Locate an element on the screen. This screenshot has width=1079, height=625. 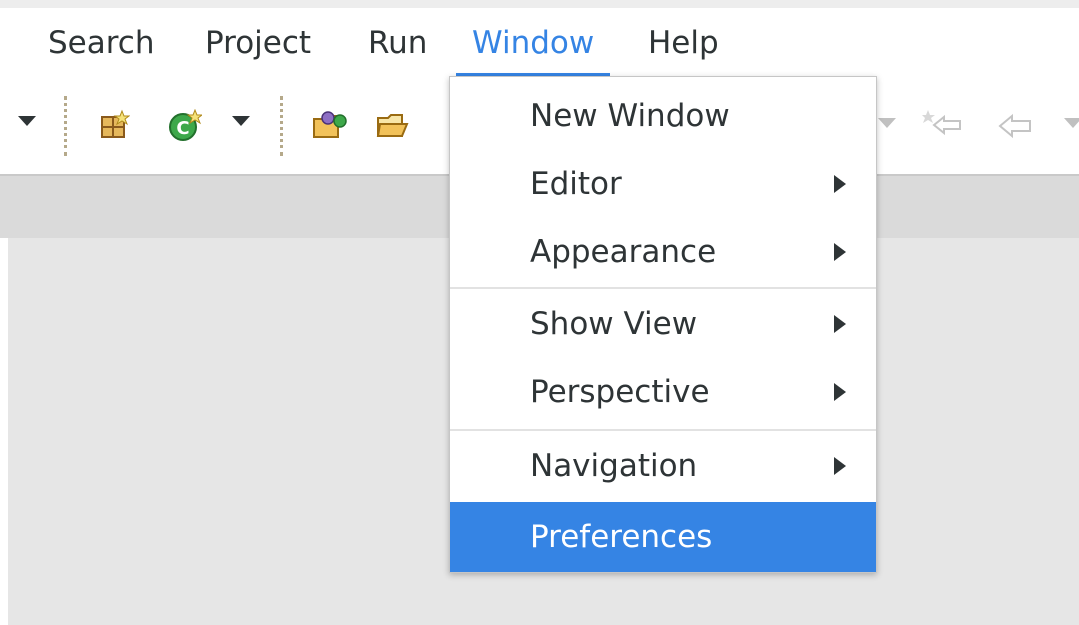
svg-text: C is located at coordinates (182, 128).